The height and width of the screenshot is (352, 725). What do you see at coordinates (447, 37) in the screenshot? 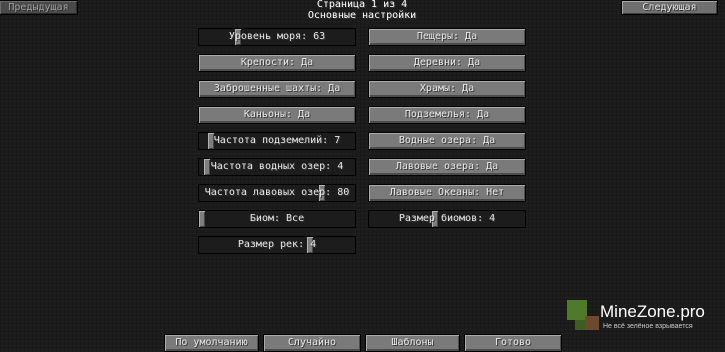
I see `right-toggle-button-0: Пещеры: Да` at bounding box center [447, 37].